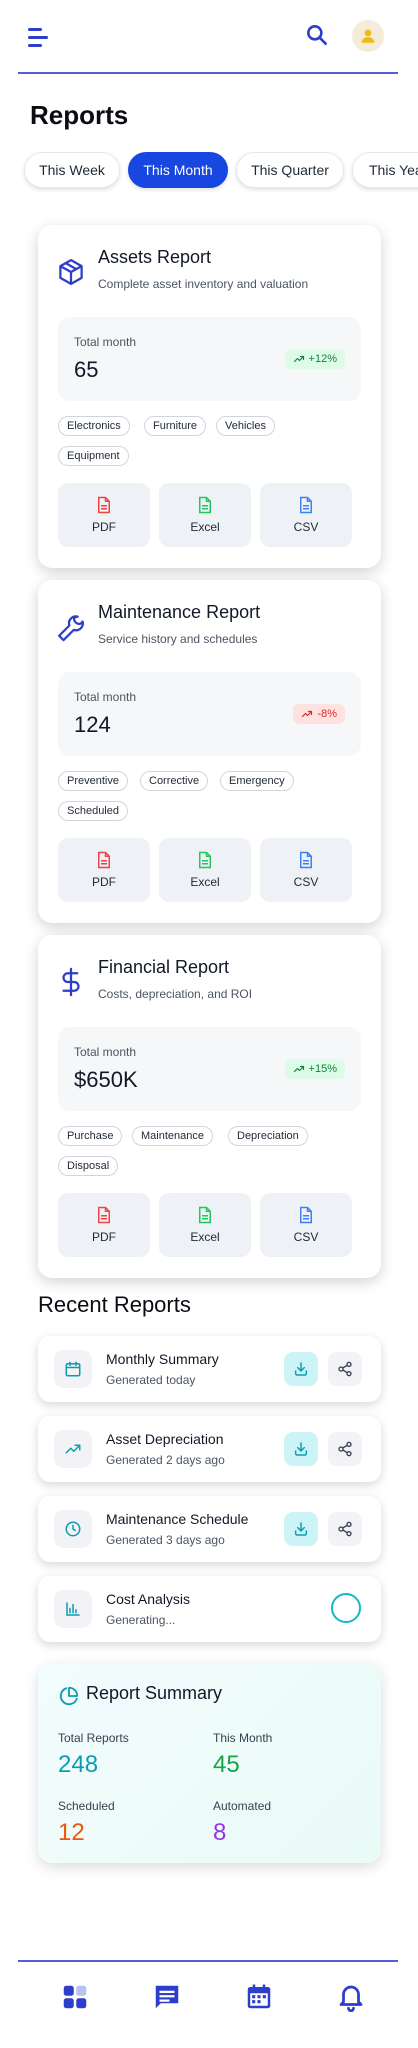  What do you see at coordinates (209, 1369) in the screenshot?
I see `recent-report-item: Monthly Summary Generated today` at bounding box center [209, 1369].